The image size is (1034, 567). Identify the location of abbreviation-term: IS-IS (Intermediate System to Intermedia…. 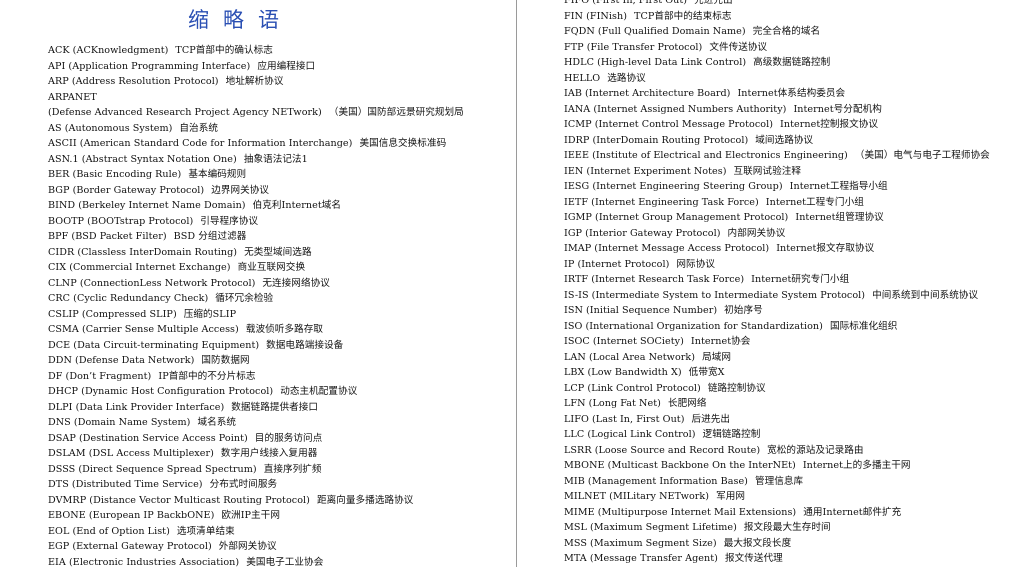
(715, 295).